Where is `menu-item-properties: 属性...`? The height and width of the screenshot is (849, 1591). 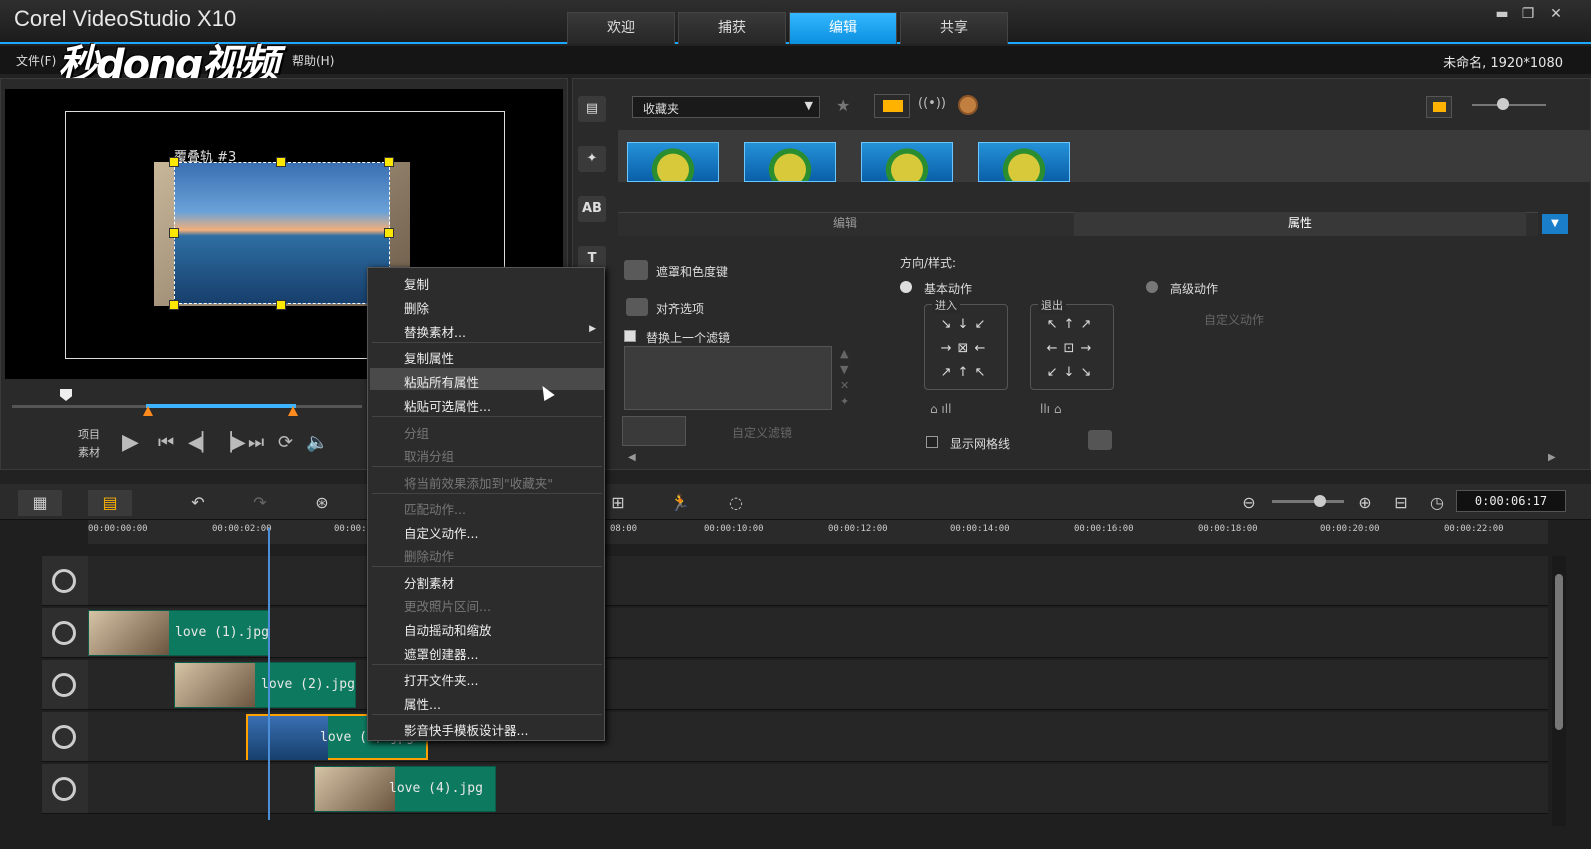
menu-item-properties: 属性... is located at coordinates (422, 703).